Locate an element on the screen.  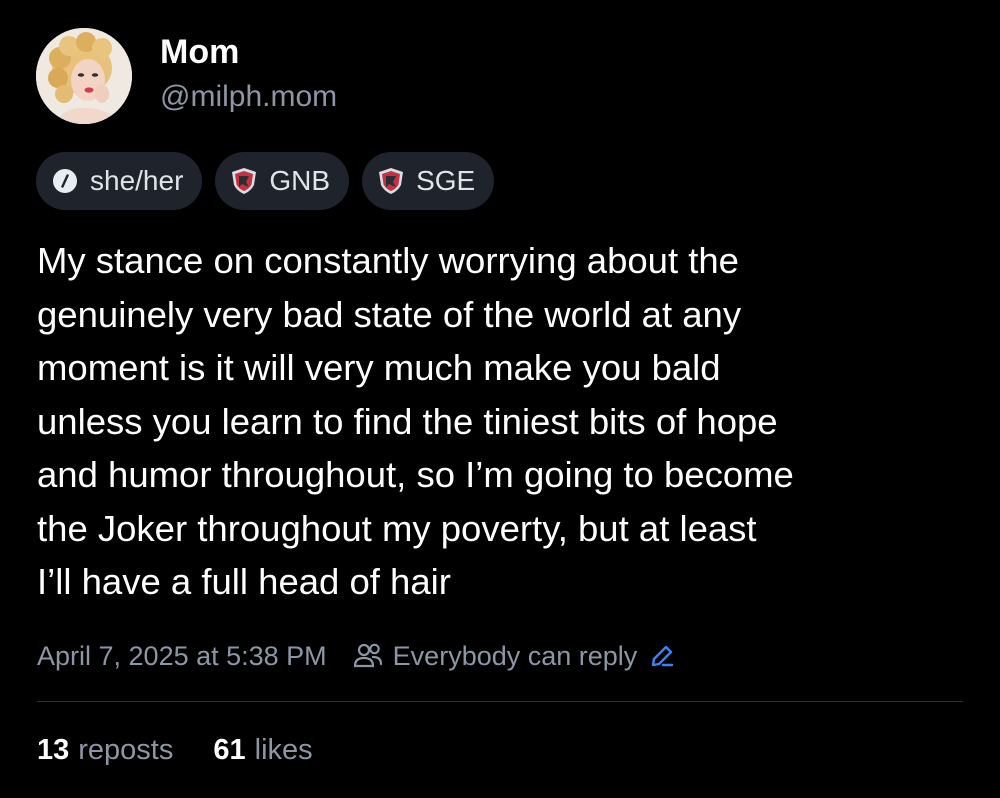
badge-gnb: GNB is located at coordinates (282, 181).